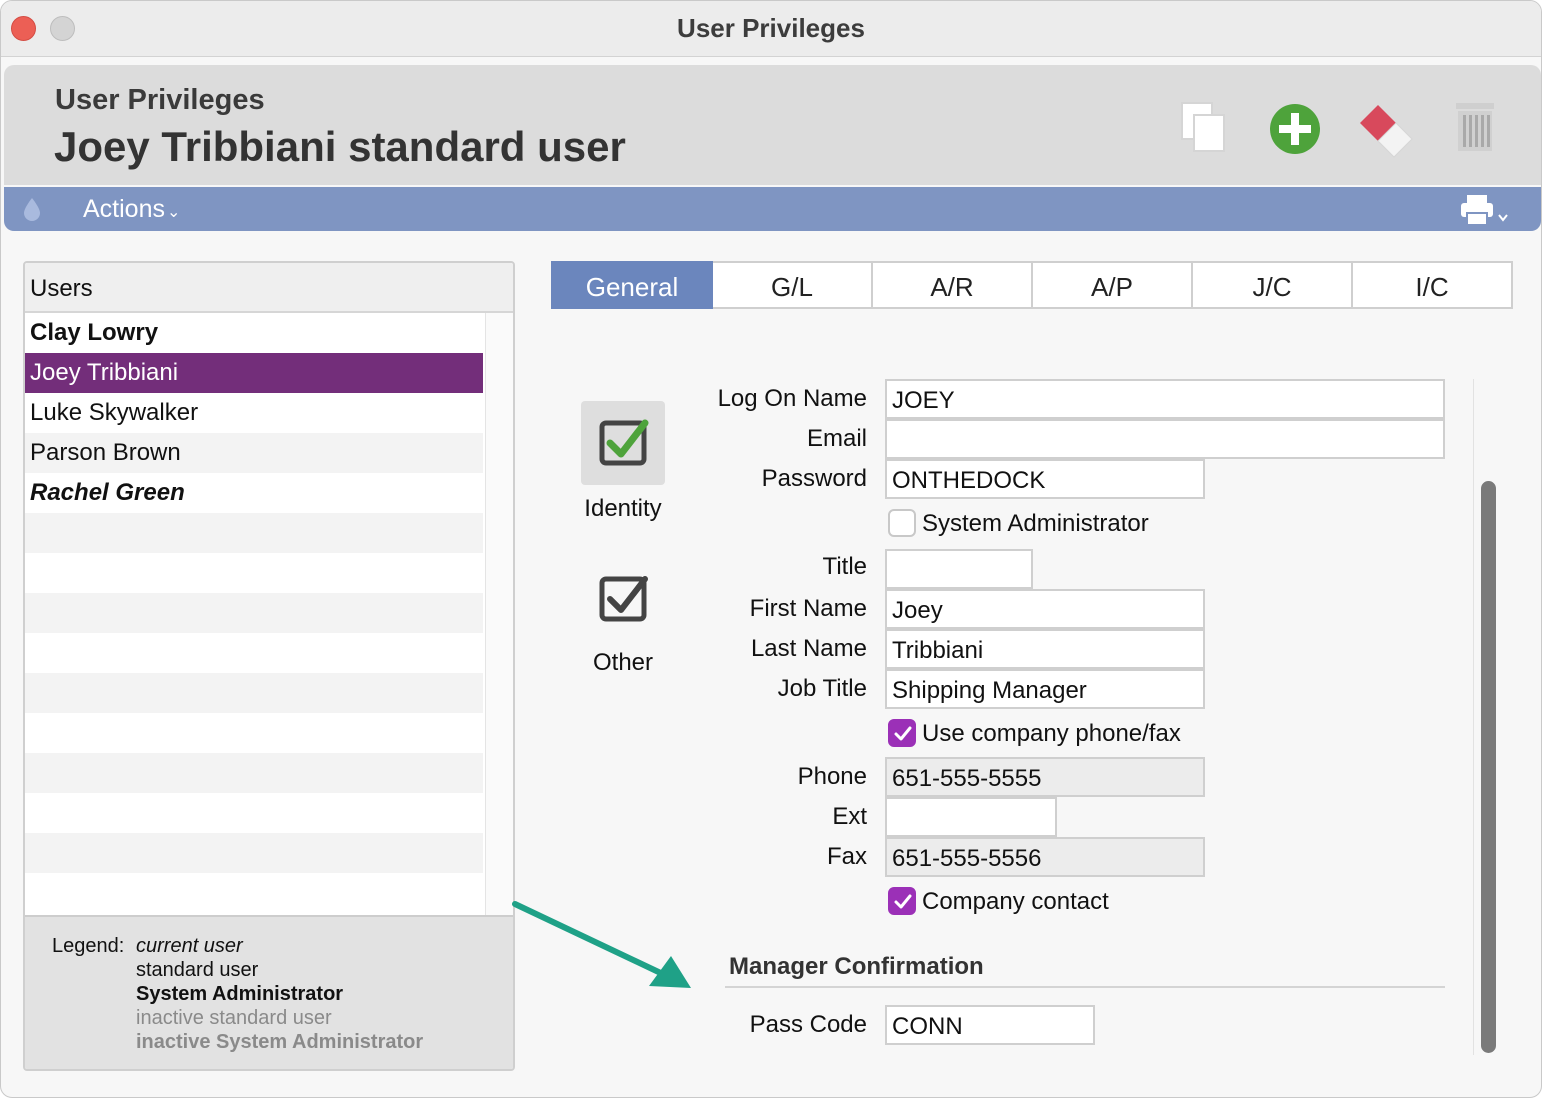  What do you see at coordinates (160, 100) in the screenshot?
I see `header-subtitle: User Privileges` at bounding box center [160, 100].